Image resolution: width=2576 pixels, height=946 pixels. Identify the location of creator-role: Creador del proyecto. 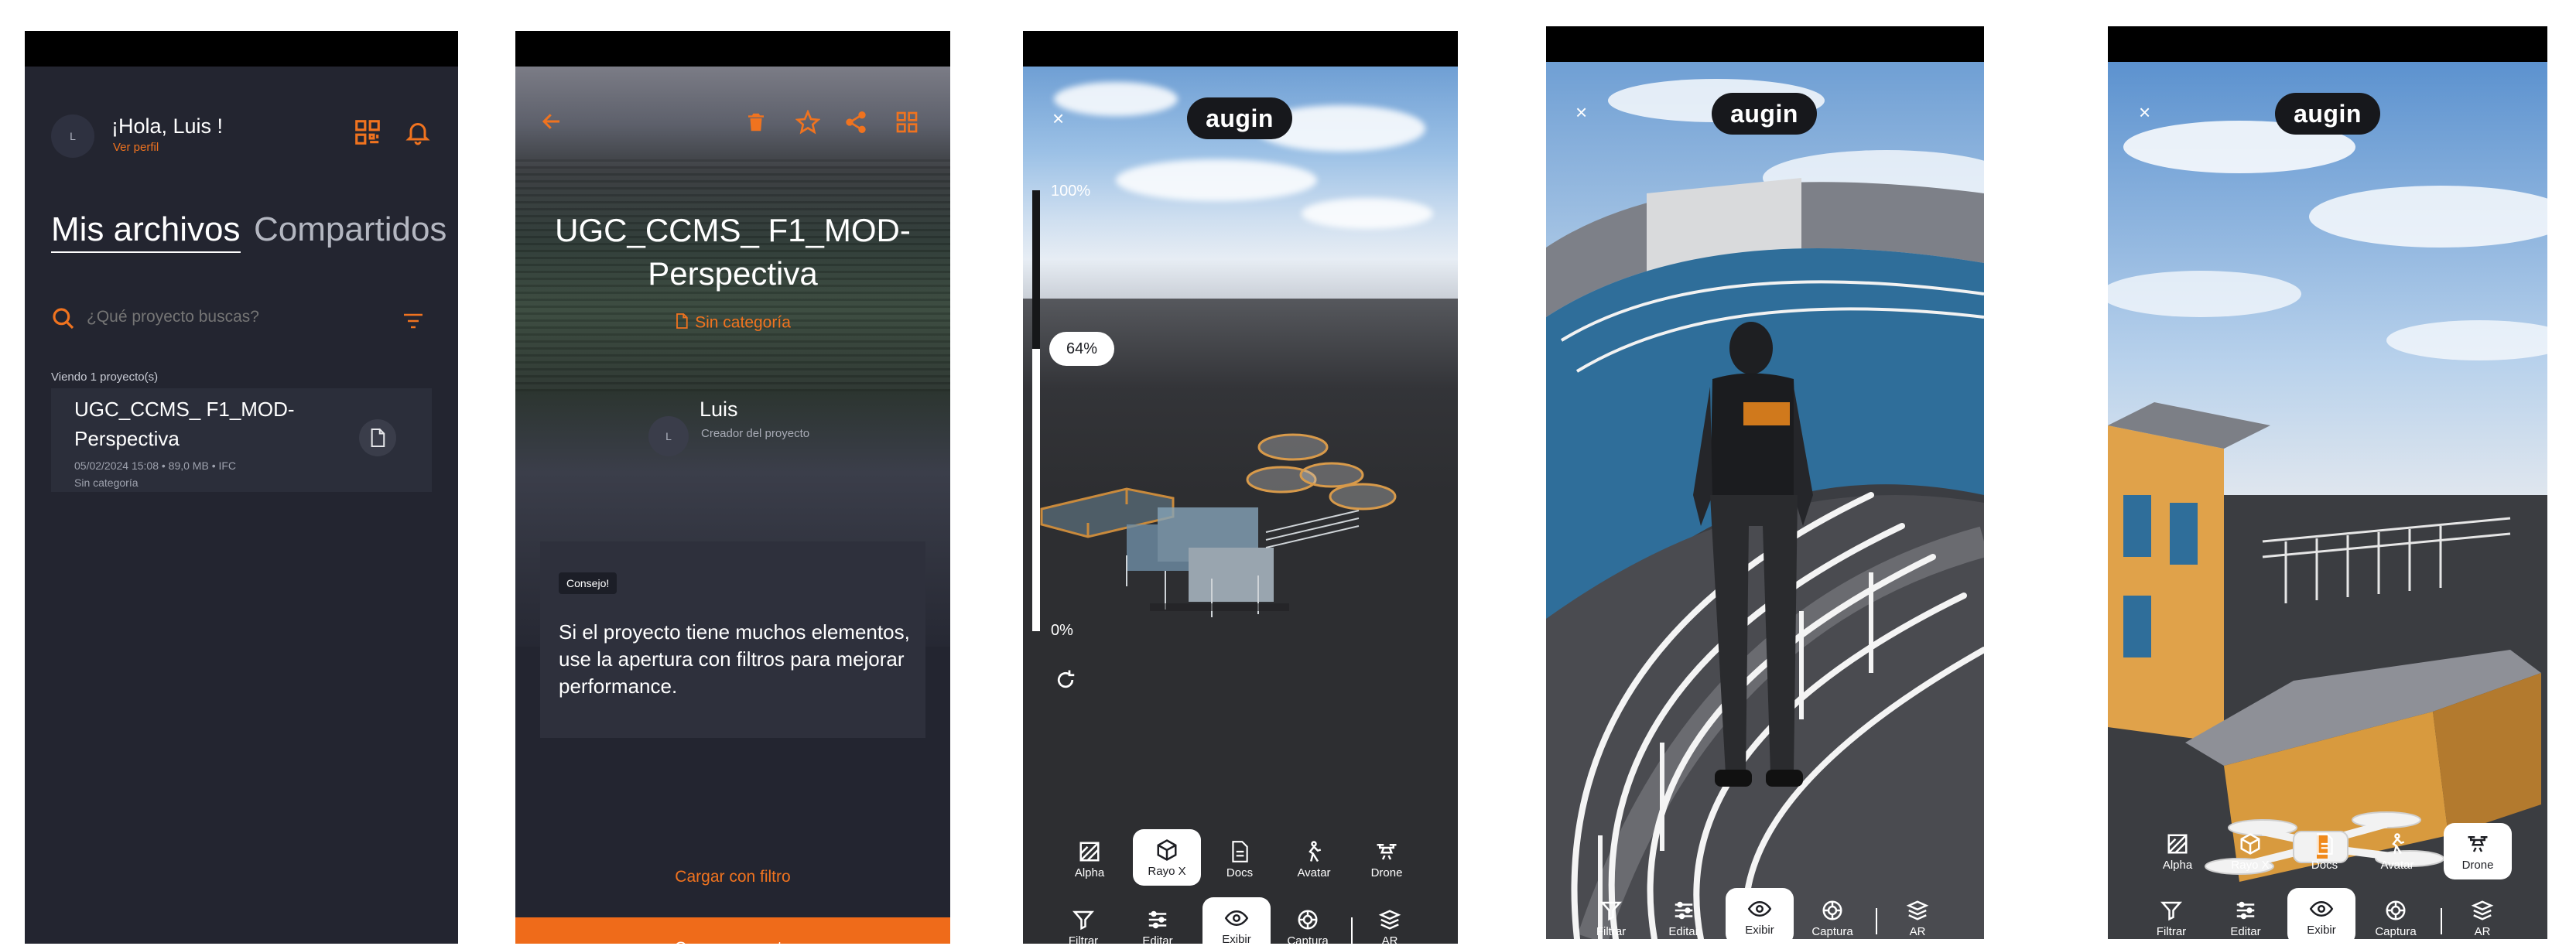
(756, 433).